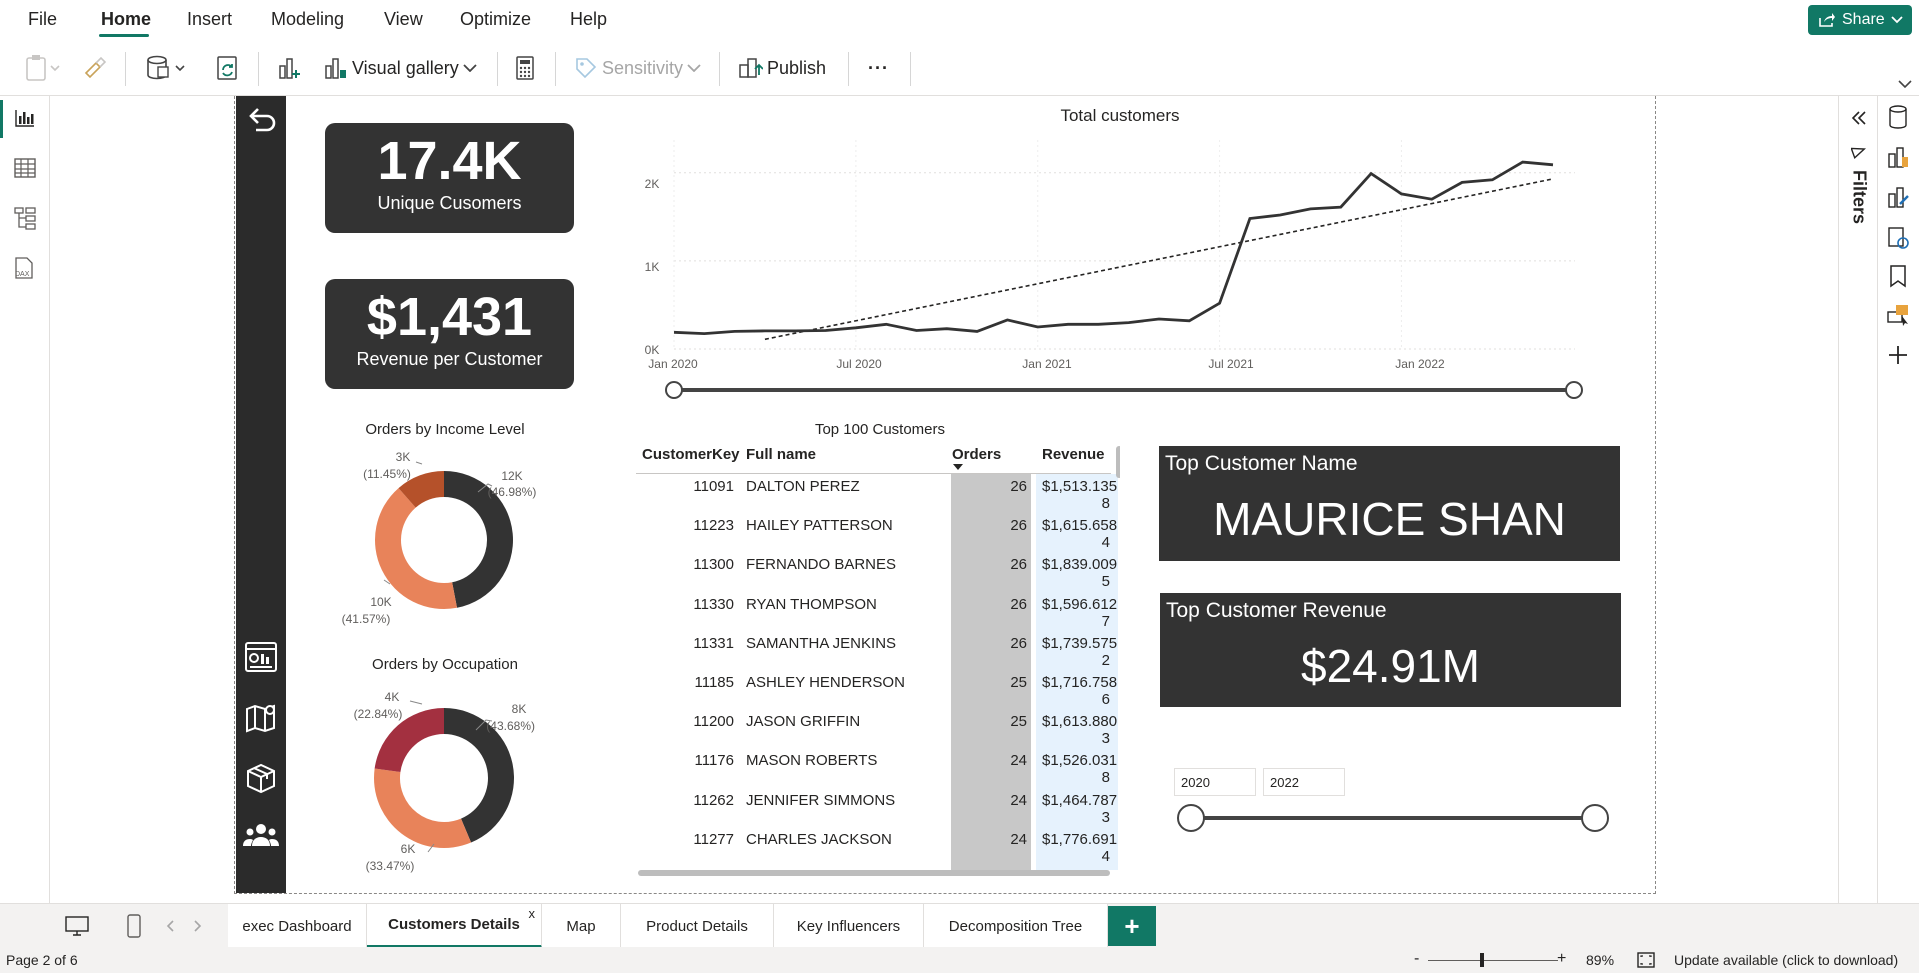 This screenshot has width=1919, height=973. What do you see at coordinates (166, 68) in the screenshot?
I see `get-data-button` at bounding box center [166, 68].